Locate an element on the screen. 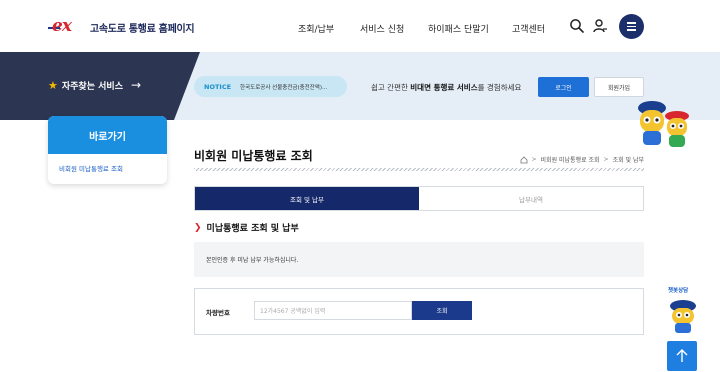 The height and width of the screenshot is (372, 720). breadcrumb: > 비회원 미납통행료 조회 > 조회 및 납부 is located at coordinates (582, 159).